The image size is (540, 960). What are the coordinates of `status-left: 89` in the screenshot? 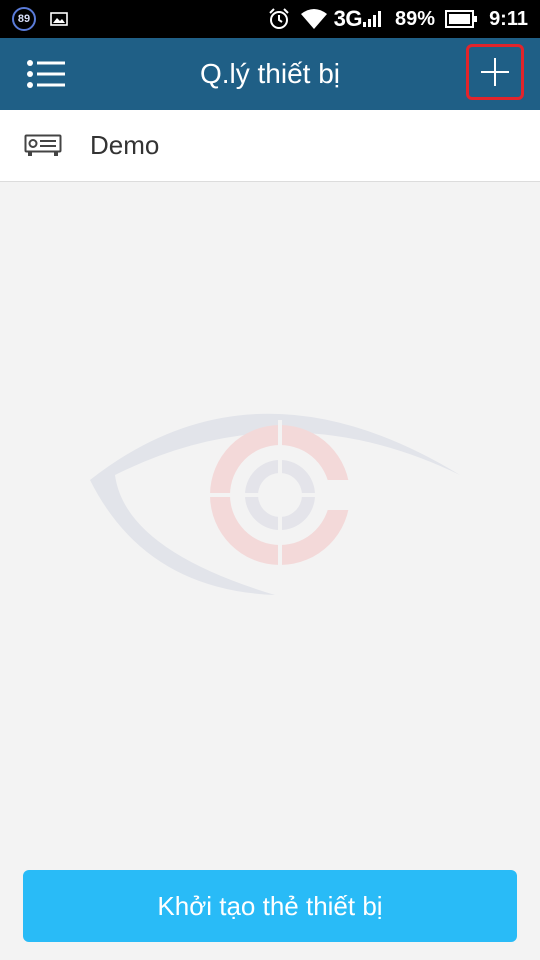 It's located at (40, 19).